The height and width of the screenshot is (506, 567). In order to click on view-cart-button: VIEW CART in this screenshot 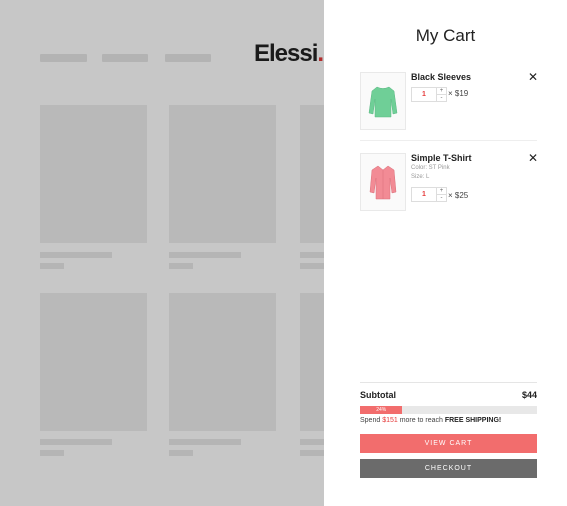, I will do `click(448, 443)`.